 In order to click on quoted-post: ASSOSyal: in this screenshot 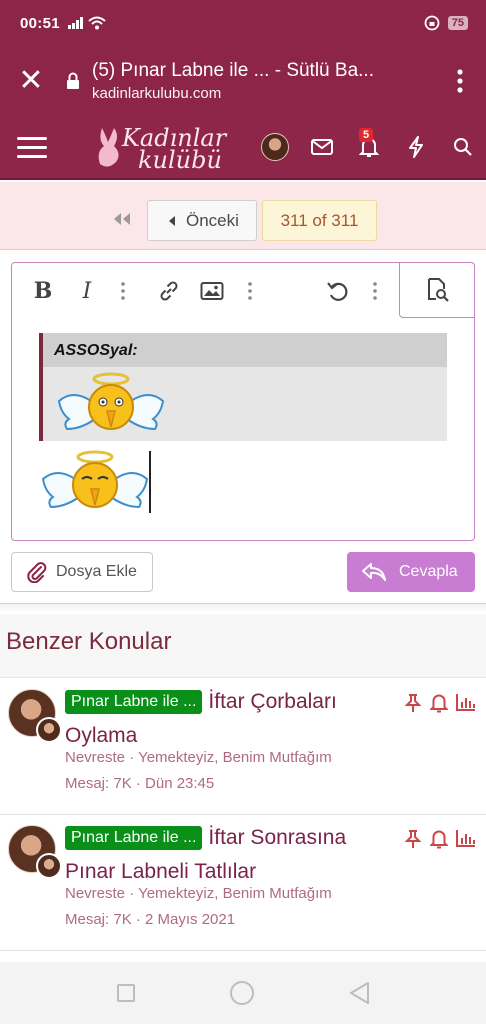, I will do `click(243, 387)`.